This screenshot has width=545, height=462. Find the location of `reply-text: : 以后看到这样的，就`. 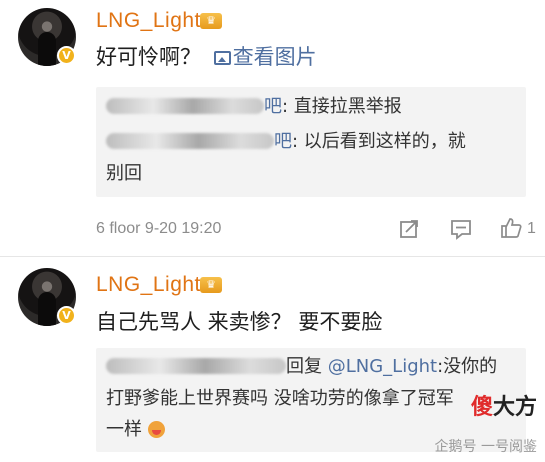

reply-text: : 以后看到这样的，就 is located at coordinates (379, 141).